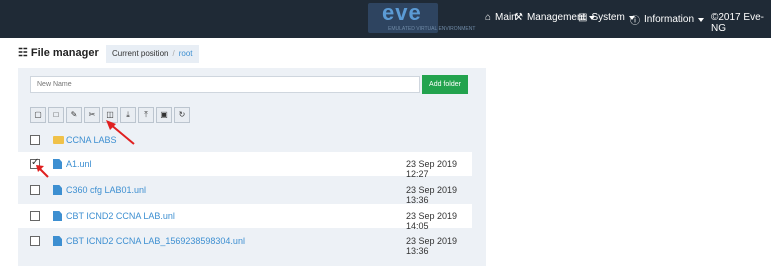 This screenshot has width=771, height=266. I want to click on eve-logo-text: eve, so click(402, 12).